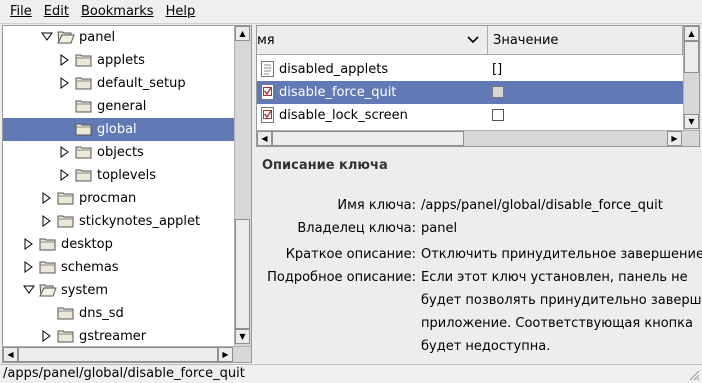 The height and width of the screenshot is (383, 702). Describe the element at coordinates (325, 165) in the screenshot. I see `key-description-title: Описание ключа` at that location.